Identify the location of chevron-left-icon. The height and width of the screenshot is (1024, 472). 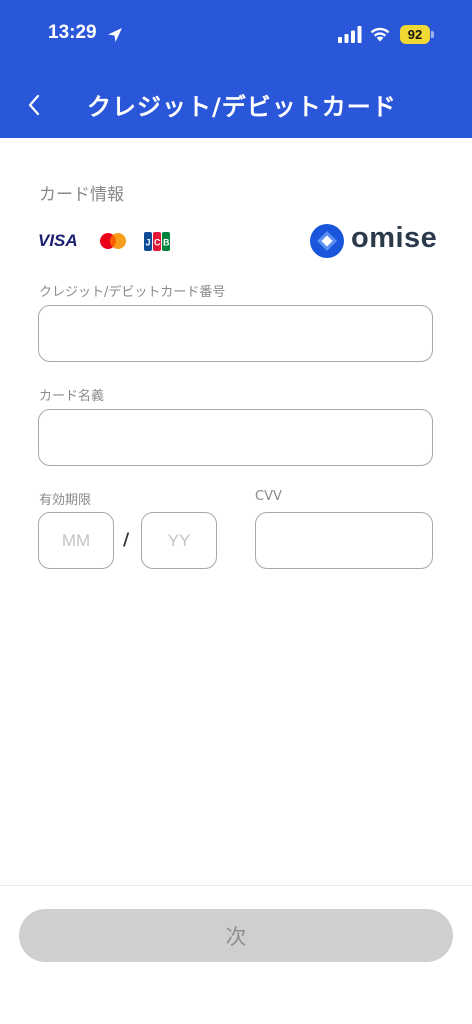
(34, 105).